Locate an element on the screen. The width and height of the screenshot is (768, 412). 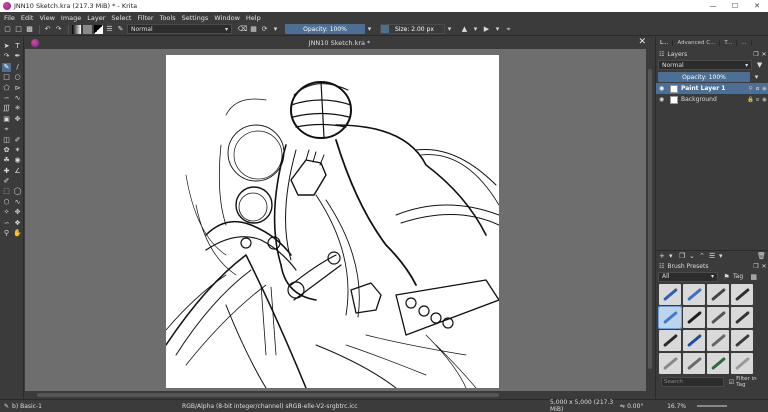
document-tab: JNN10 Sketch.kra * ✕ is located at coordinates (339, 43).